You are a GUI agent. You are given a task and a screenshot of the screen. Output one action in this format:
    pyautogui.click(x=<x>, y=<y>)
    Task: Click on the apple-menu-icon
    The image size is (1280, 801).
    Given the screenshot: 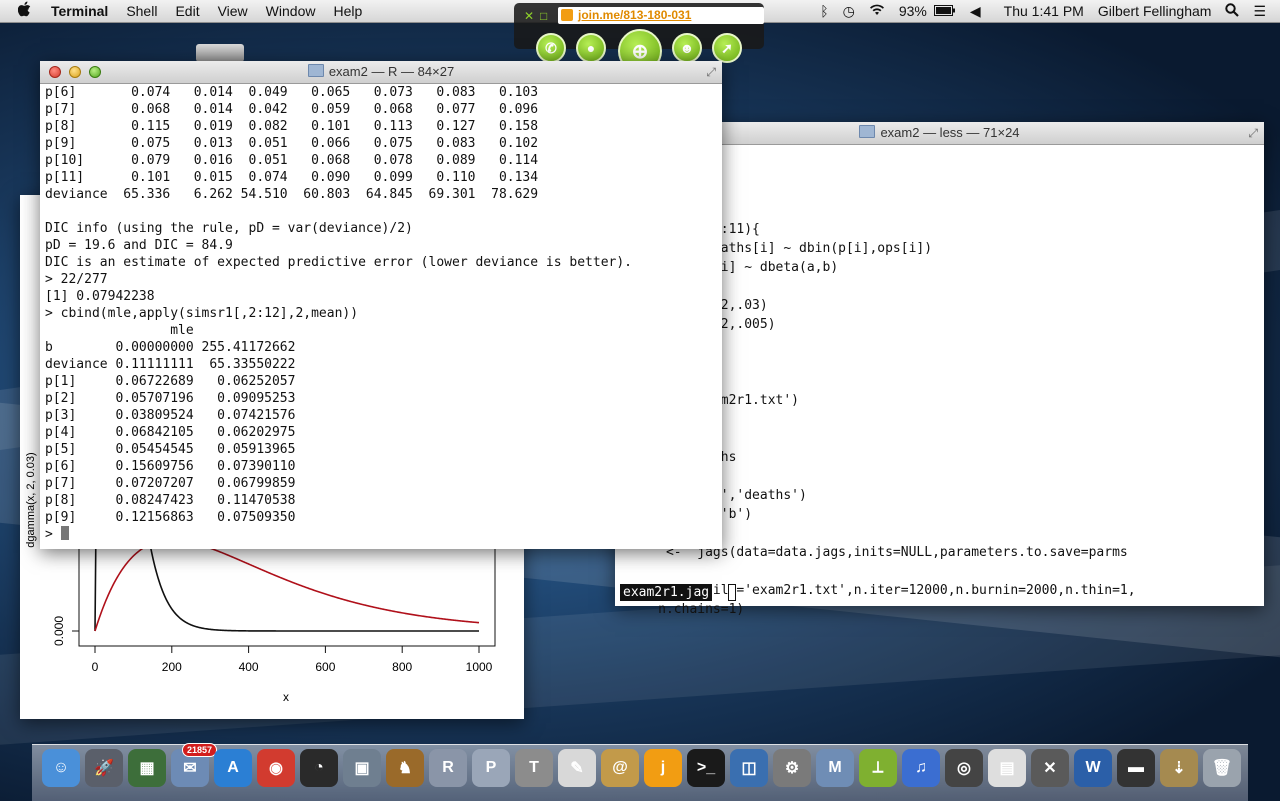 What is the action you would take?
    pyautogui.click(x=21, y=11)
    